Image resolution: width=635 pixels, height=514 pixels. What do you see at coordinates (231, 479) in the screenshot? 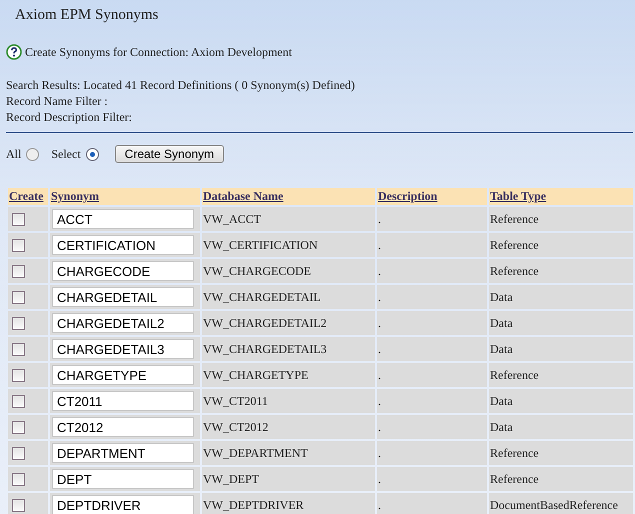
I see `table-cell: VW_DEPT` at bounding box center [231, 479].